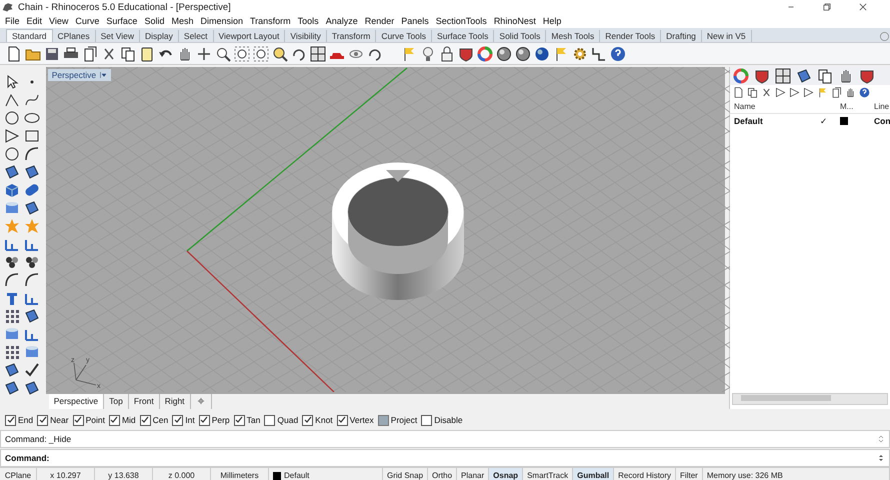 This screenshot has height=480, width=890. Describe the element at coordinates (769, 121) in the screenshot. I see `layer-name: Default` at that location.